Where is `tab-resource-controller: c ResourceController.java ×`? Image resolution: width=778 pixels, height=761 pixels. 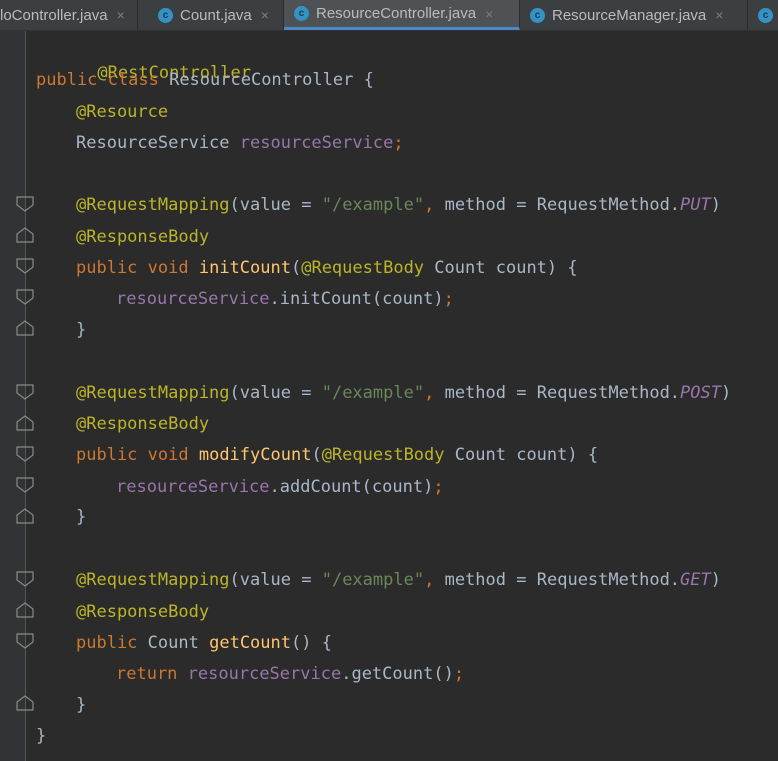 tab-resource-controller: c ResourceController.java × is located at coordinates (402, 15).